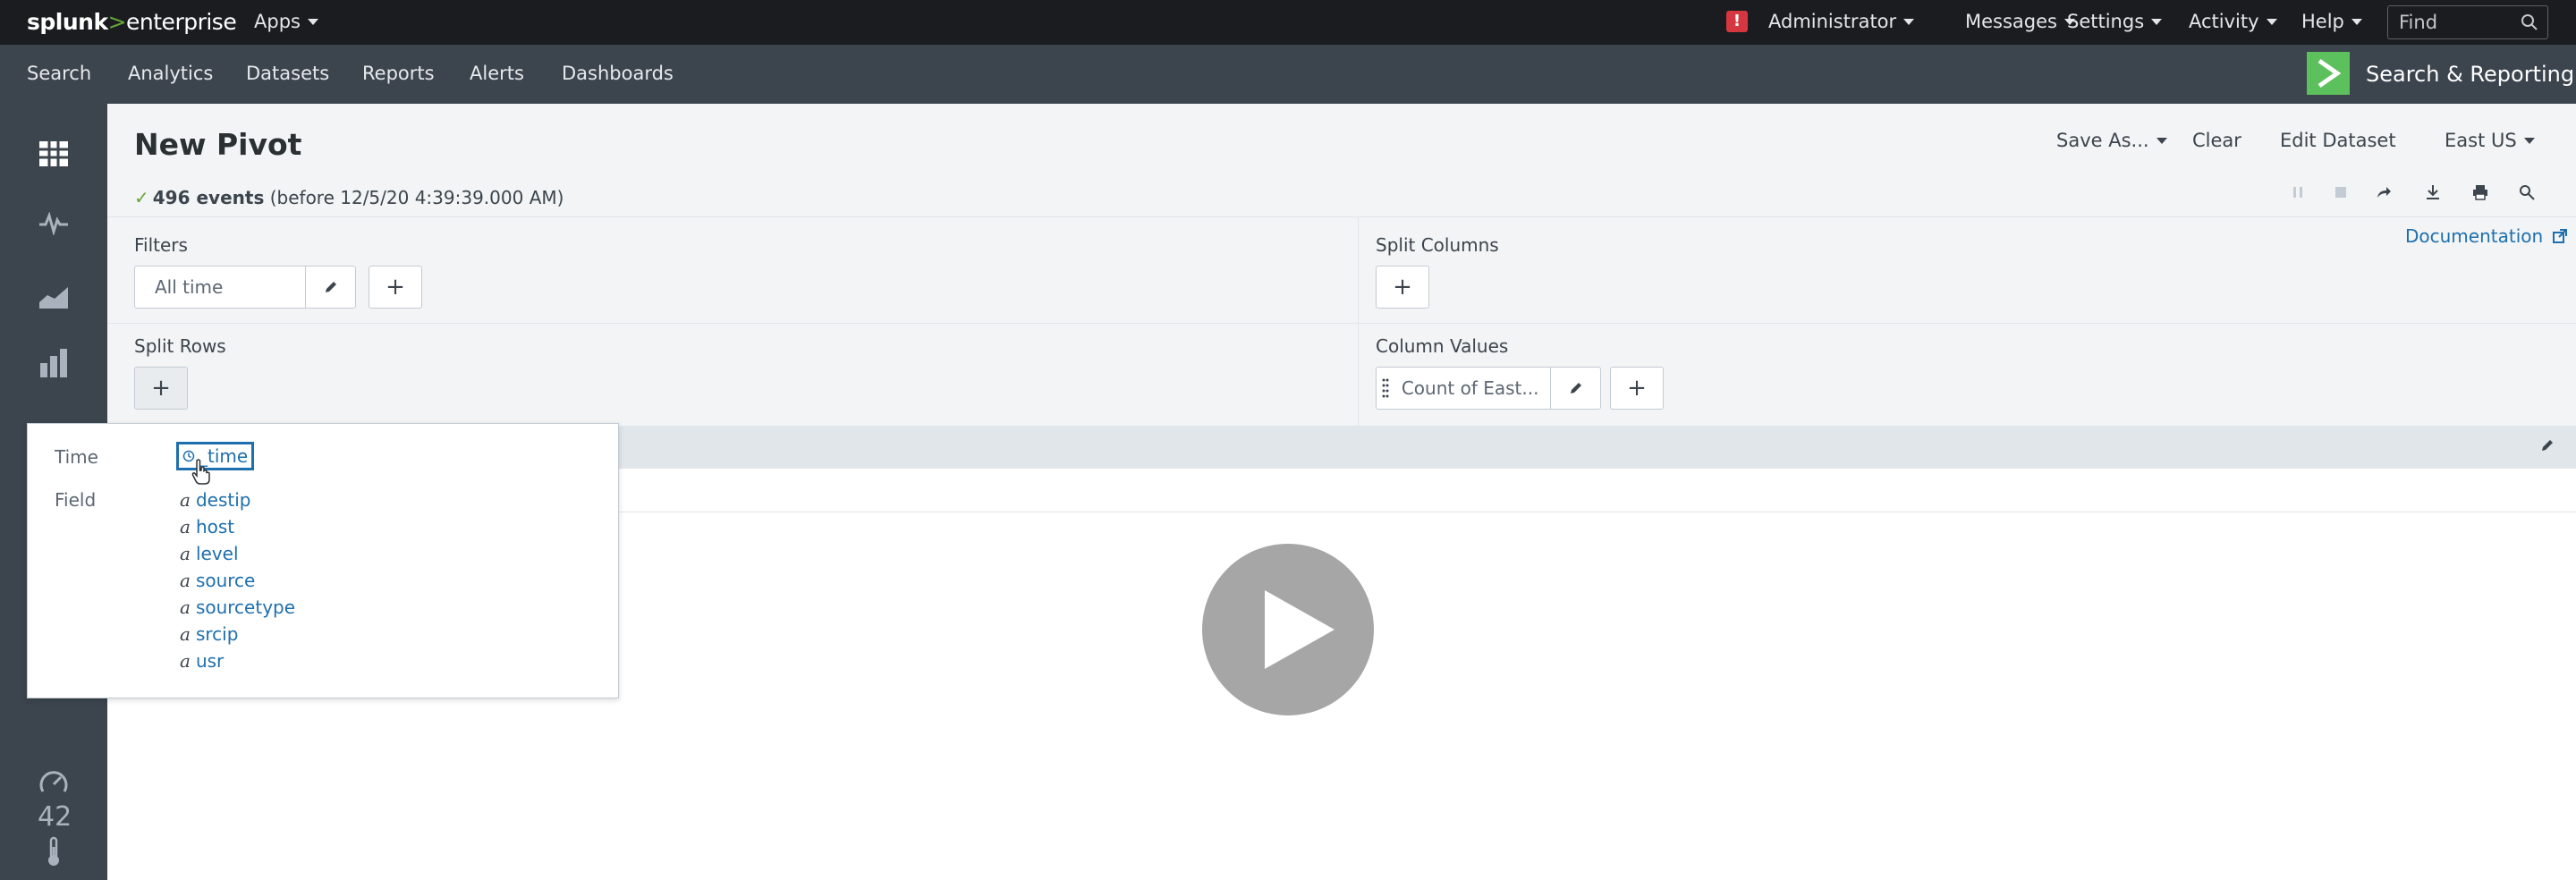 The width and height of the screenshot is (2576, 880). Describe the element at coordinates (181, 22) in the screenshot. I see `logo-product: enterprise` at that location.